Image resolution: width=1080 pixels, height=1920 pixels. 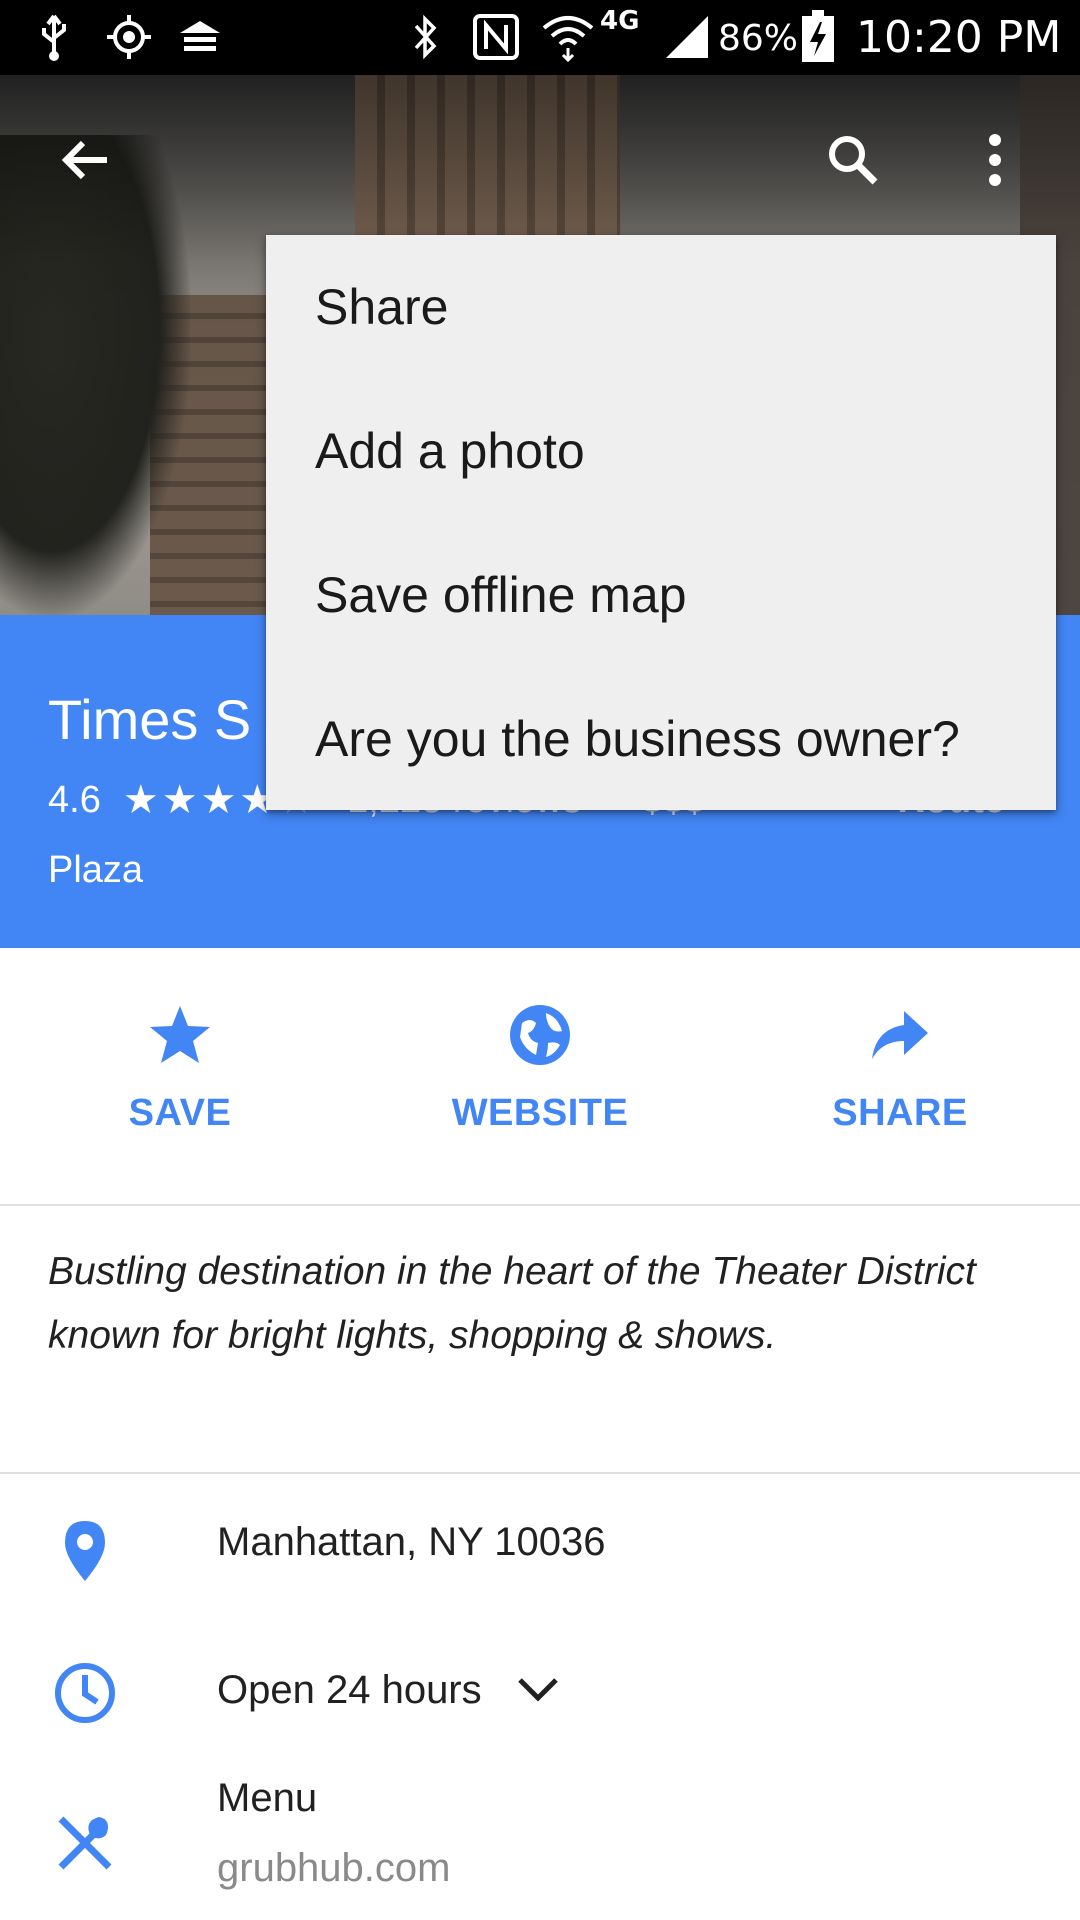 I want to click on hours-row: Open 24 hours, so click(x=540, y=1705).